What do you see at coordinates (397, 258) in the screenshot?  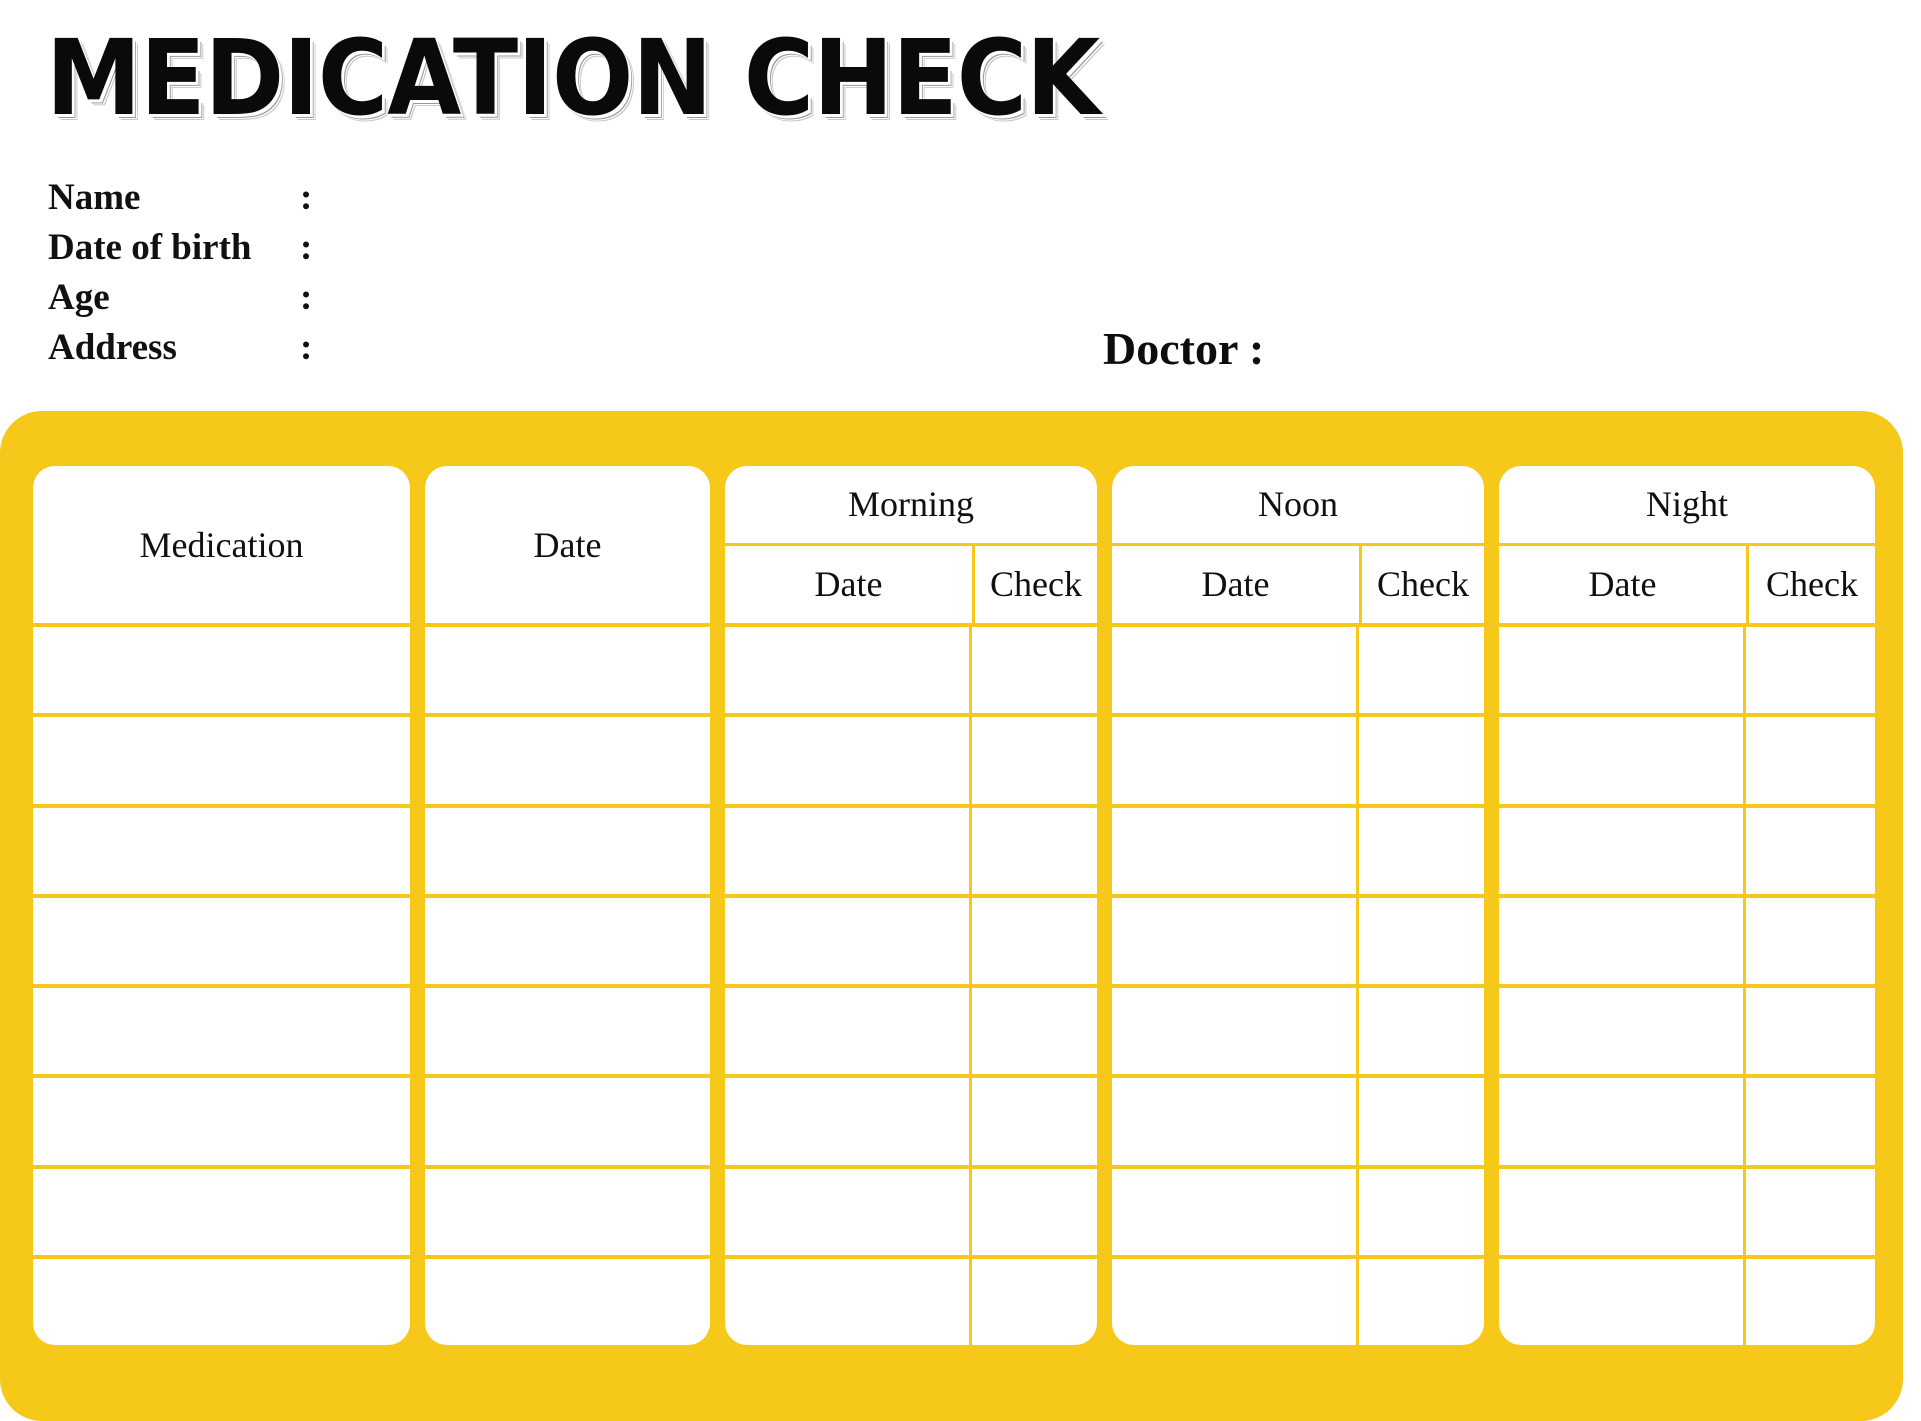 I see `patient-field-date-of-birth-value` at bounding box center [397, 258].